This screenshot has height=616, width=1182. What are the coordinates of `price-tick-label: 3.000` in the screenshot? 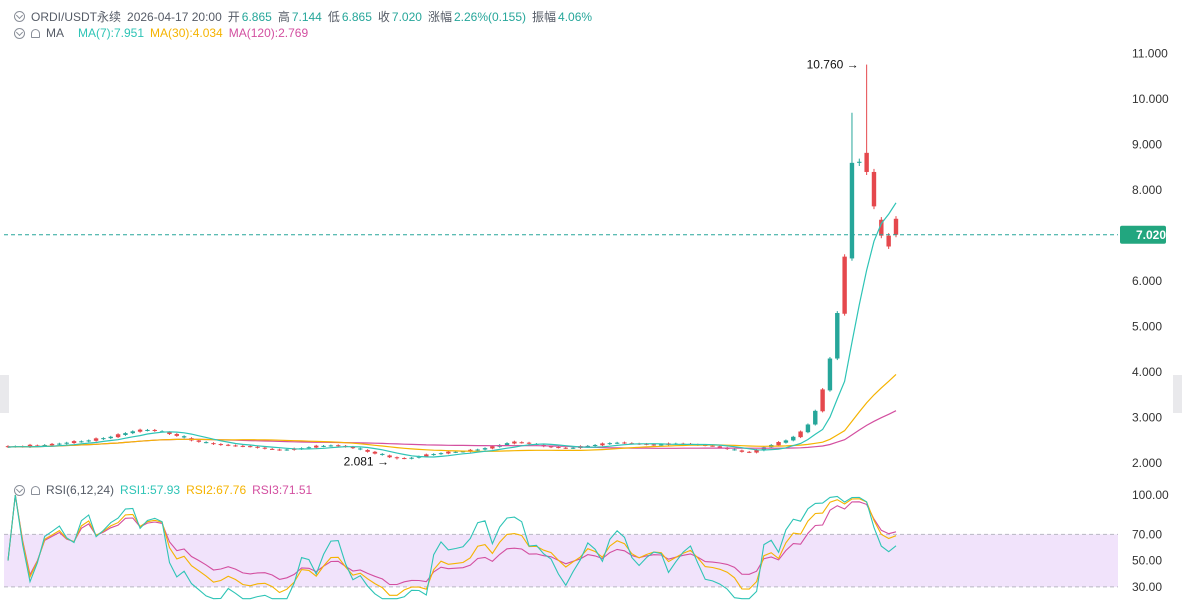 It's located at (1147, 418).